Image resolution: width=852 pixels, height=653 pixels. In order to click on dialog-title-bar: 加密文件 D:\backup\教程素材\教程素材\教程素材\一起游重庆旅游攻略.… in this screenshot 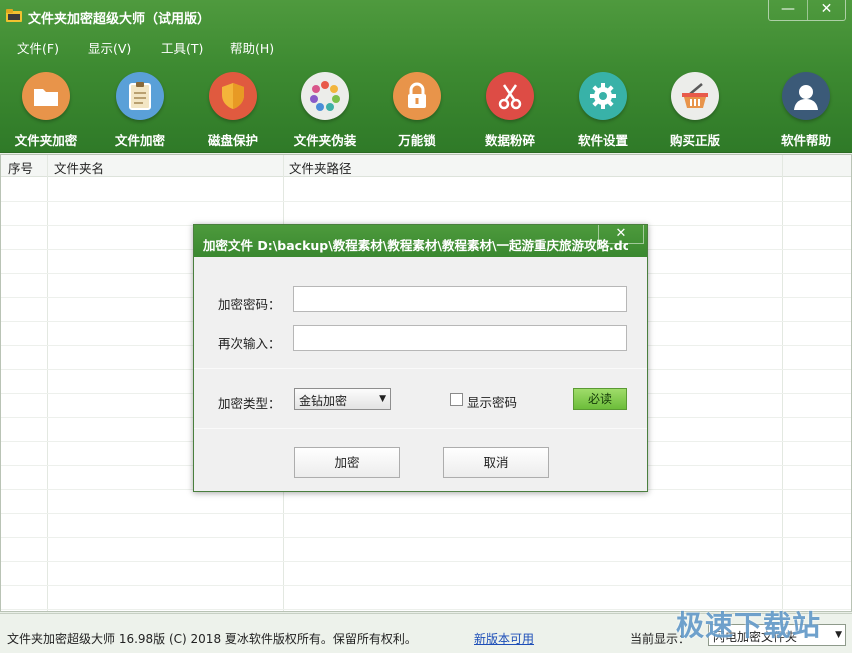, I will do `click(420, 241)`.